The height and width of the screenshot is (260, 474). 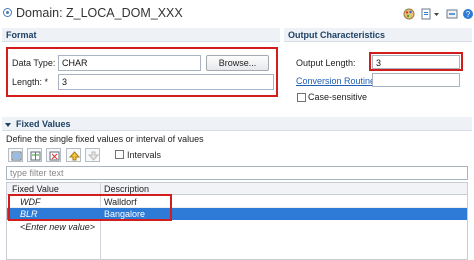 I want to click on add-row-icon, so click(x=15, y=155).